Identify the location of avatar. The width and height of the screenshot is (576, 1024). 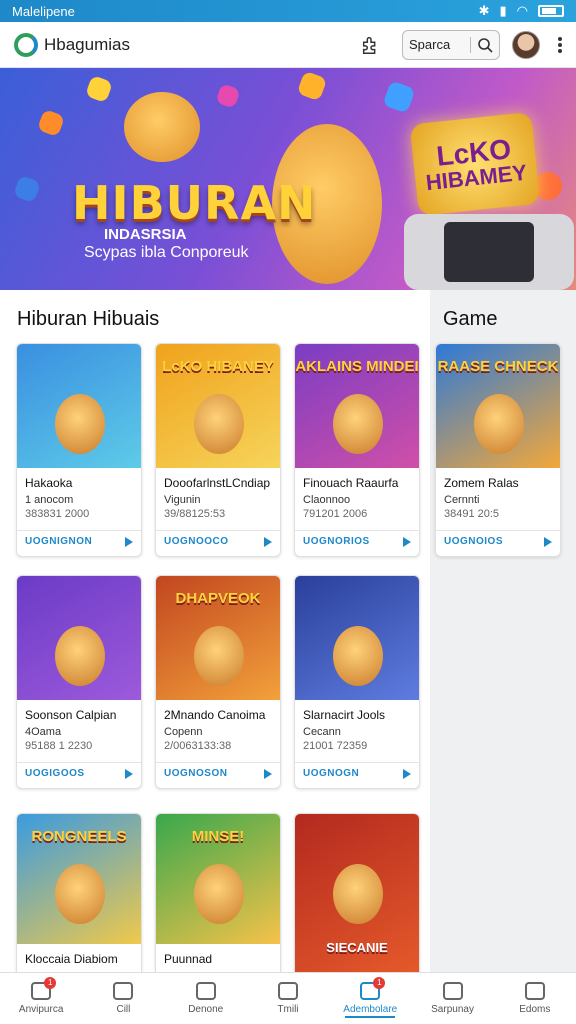
(526, 44).